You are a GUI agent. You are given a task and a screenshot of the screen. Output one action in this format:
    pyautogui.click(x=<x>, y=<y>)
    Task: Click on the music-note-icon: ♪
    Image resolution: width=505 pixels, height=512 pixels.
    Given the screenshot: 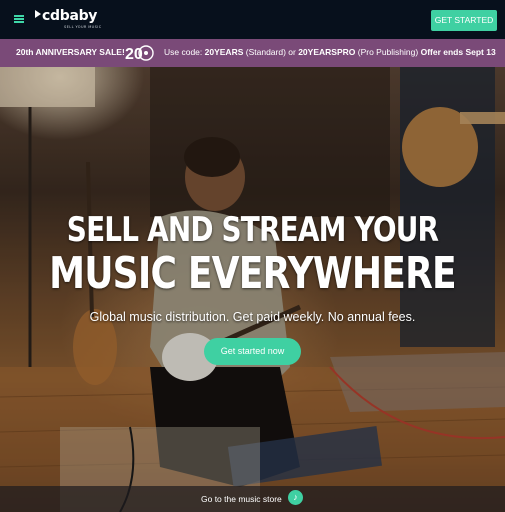 What is the action you would take?
    pyautogui.click(x=295, y=497)
    